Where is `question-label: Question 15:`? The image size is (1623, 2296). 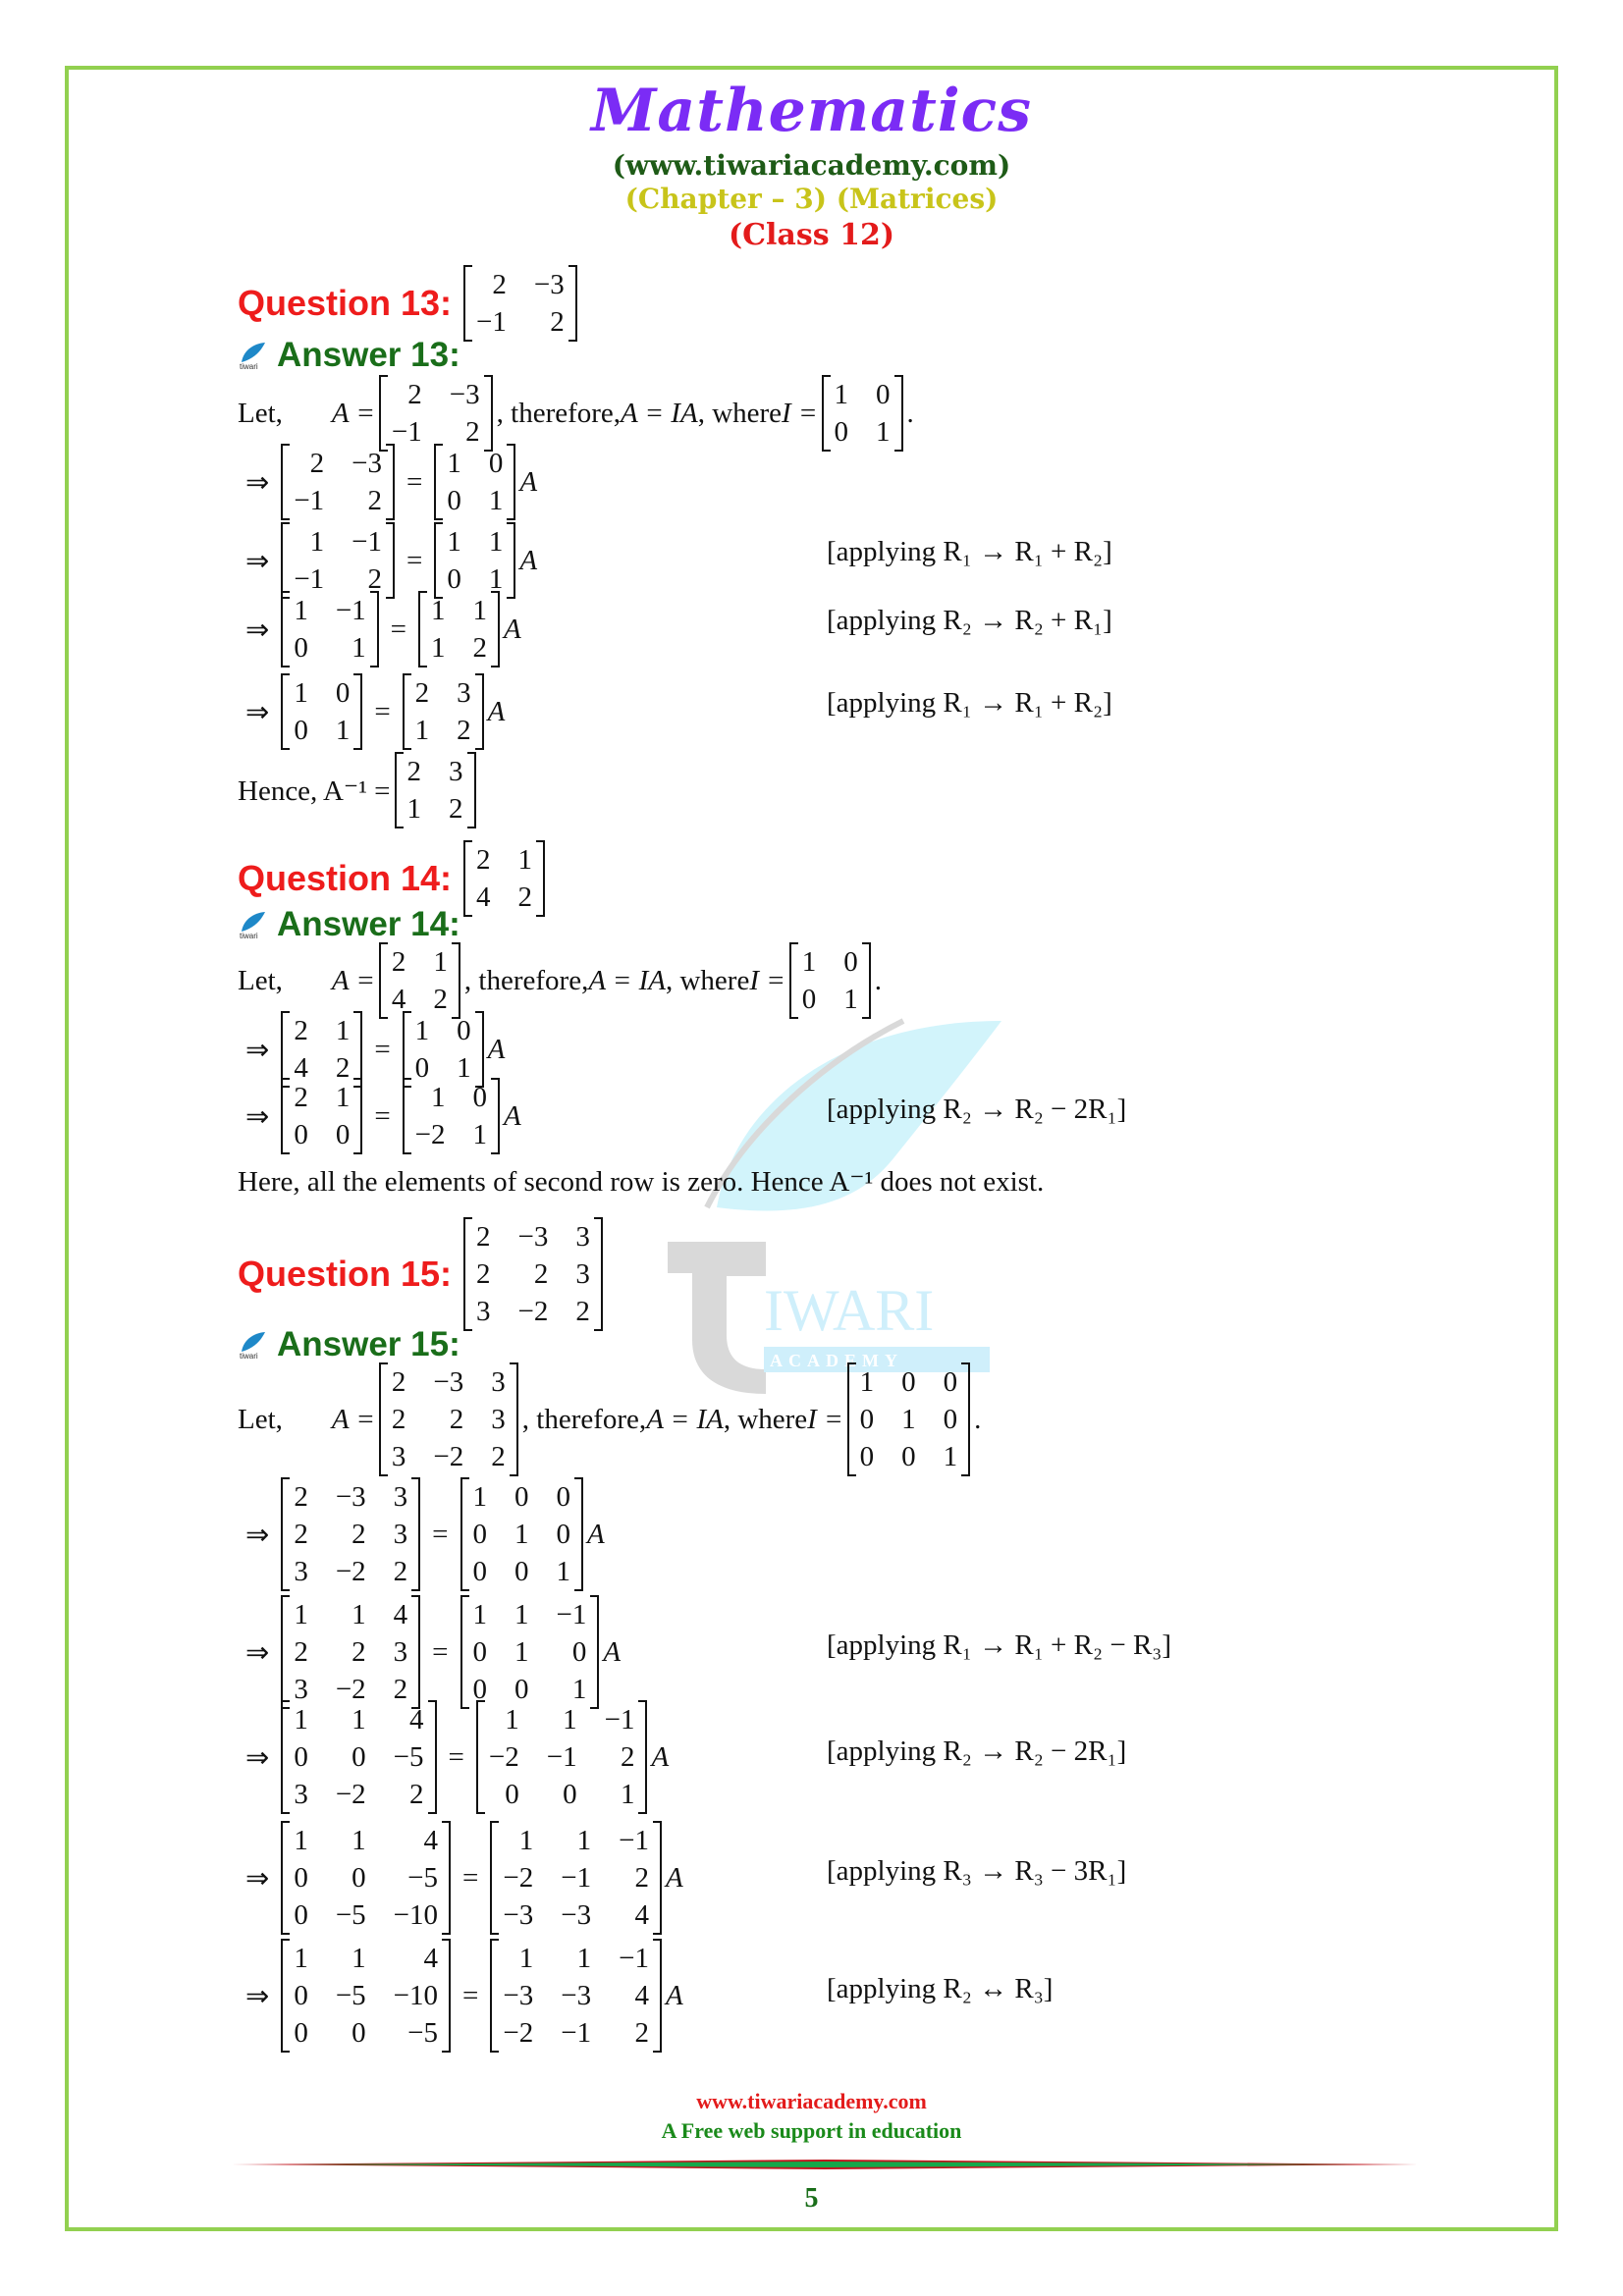 question-label: Question 15: is located at coordinates (345, 1274).